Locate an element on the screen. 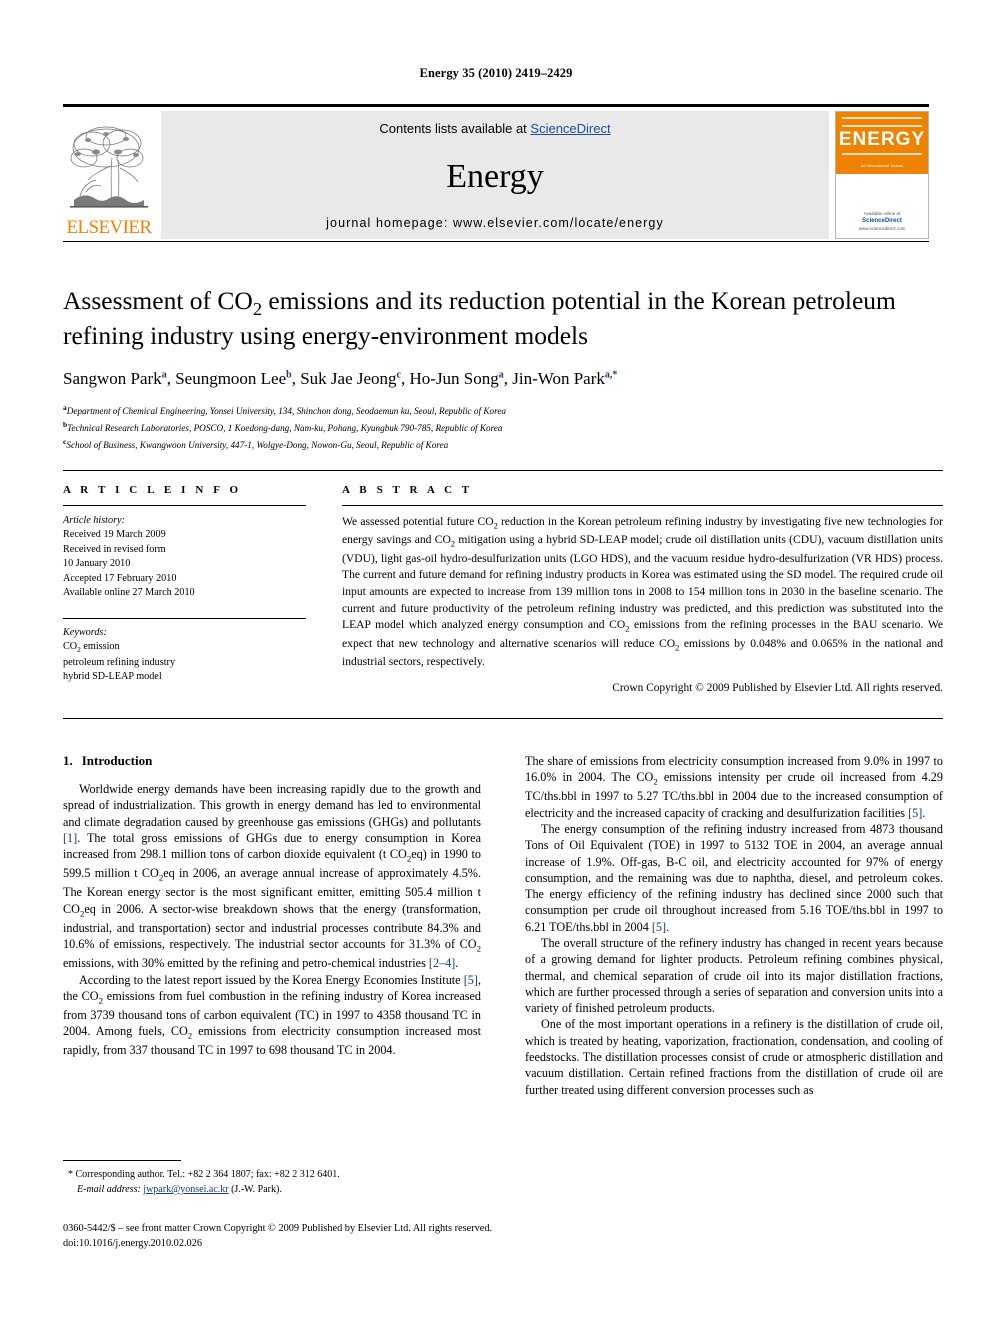 This screenshot has height=1323, width=992. keyword-item: CO2 emission is located at coordinates (91, 648).